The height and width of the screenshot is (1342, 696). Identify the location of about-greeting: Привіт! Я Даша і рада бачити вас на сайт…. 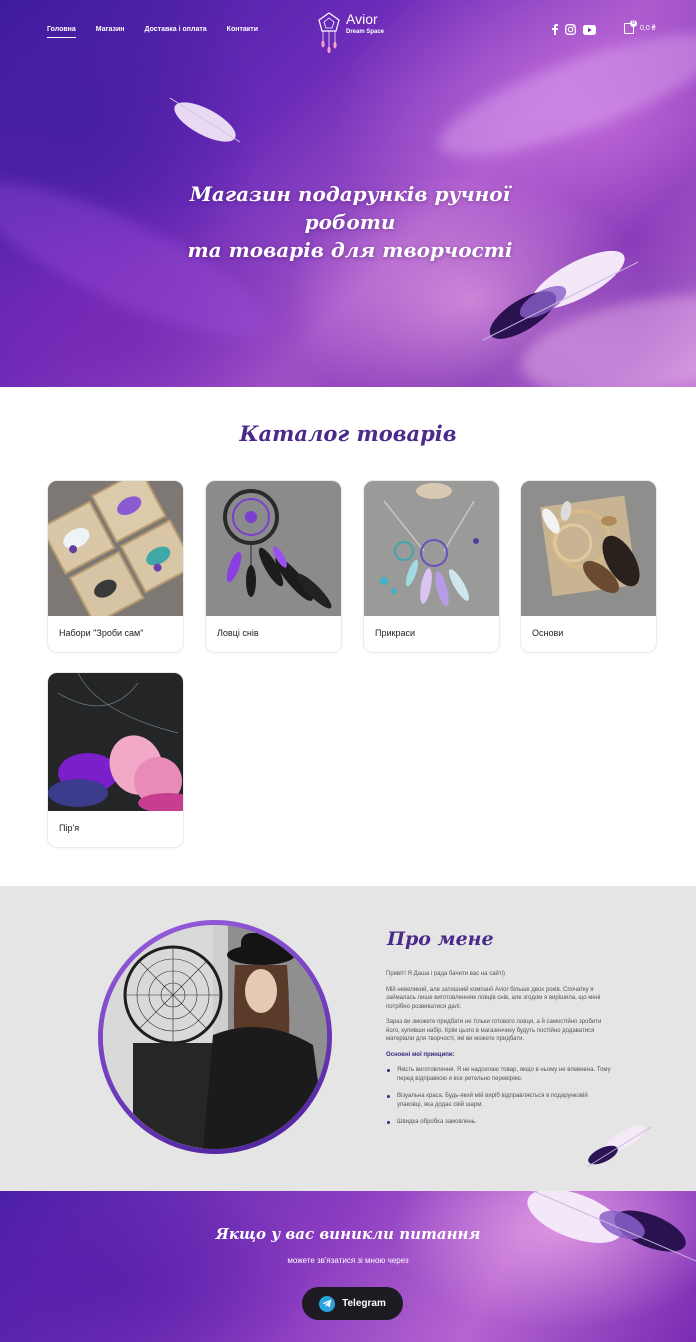
(445, 974).